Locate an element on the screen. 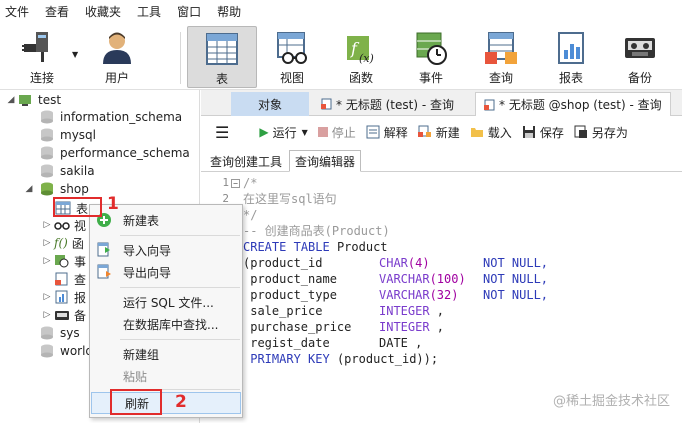  code-line: product_type is located at coordinates (290, 295).